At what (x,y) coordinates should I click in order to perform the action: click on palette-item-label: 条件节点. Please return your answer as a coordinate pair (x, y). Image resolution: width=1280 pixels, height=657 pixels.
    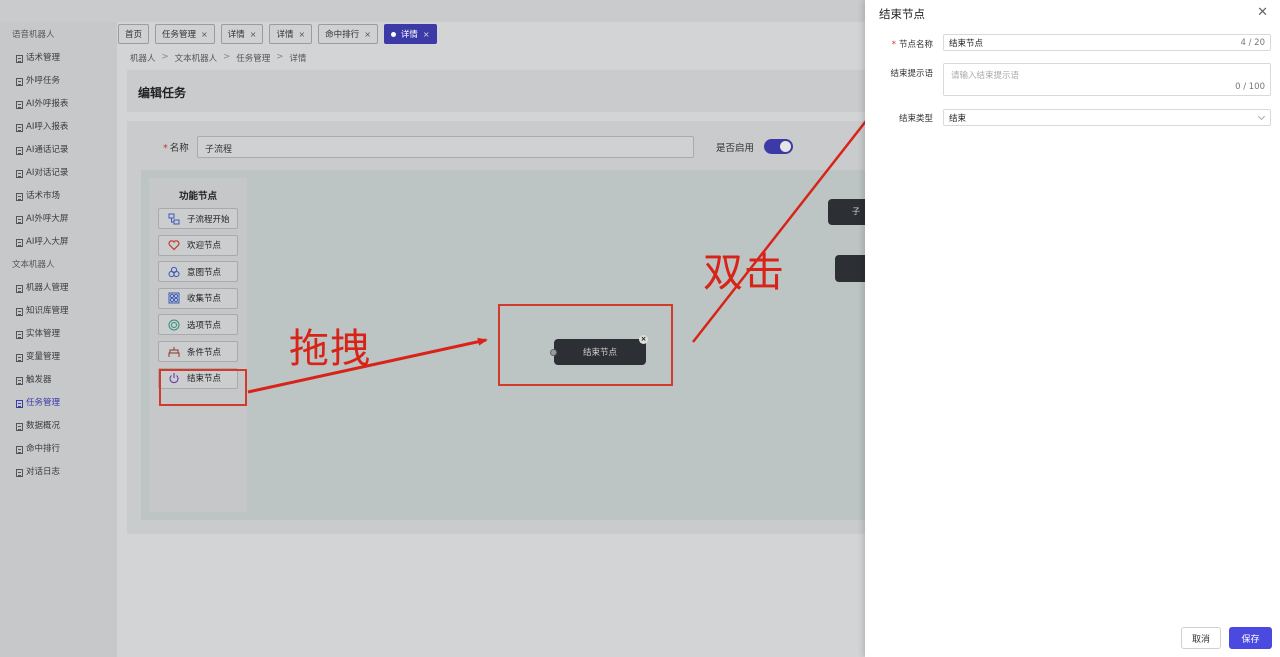
    Looking at the image, I should click on (204, 352).